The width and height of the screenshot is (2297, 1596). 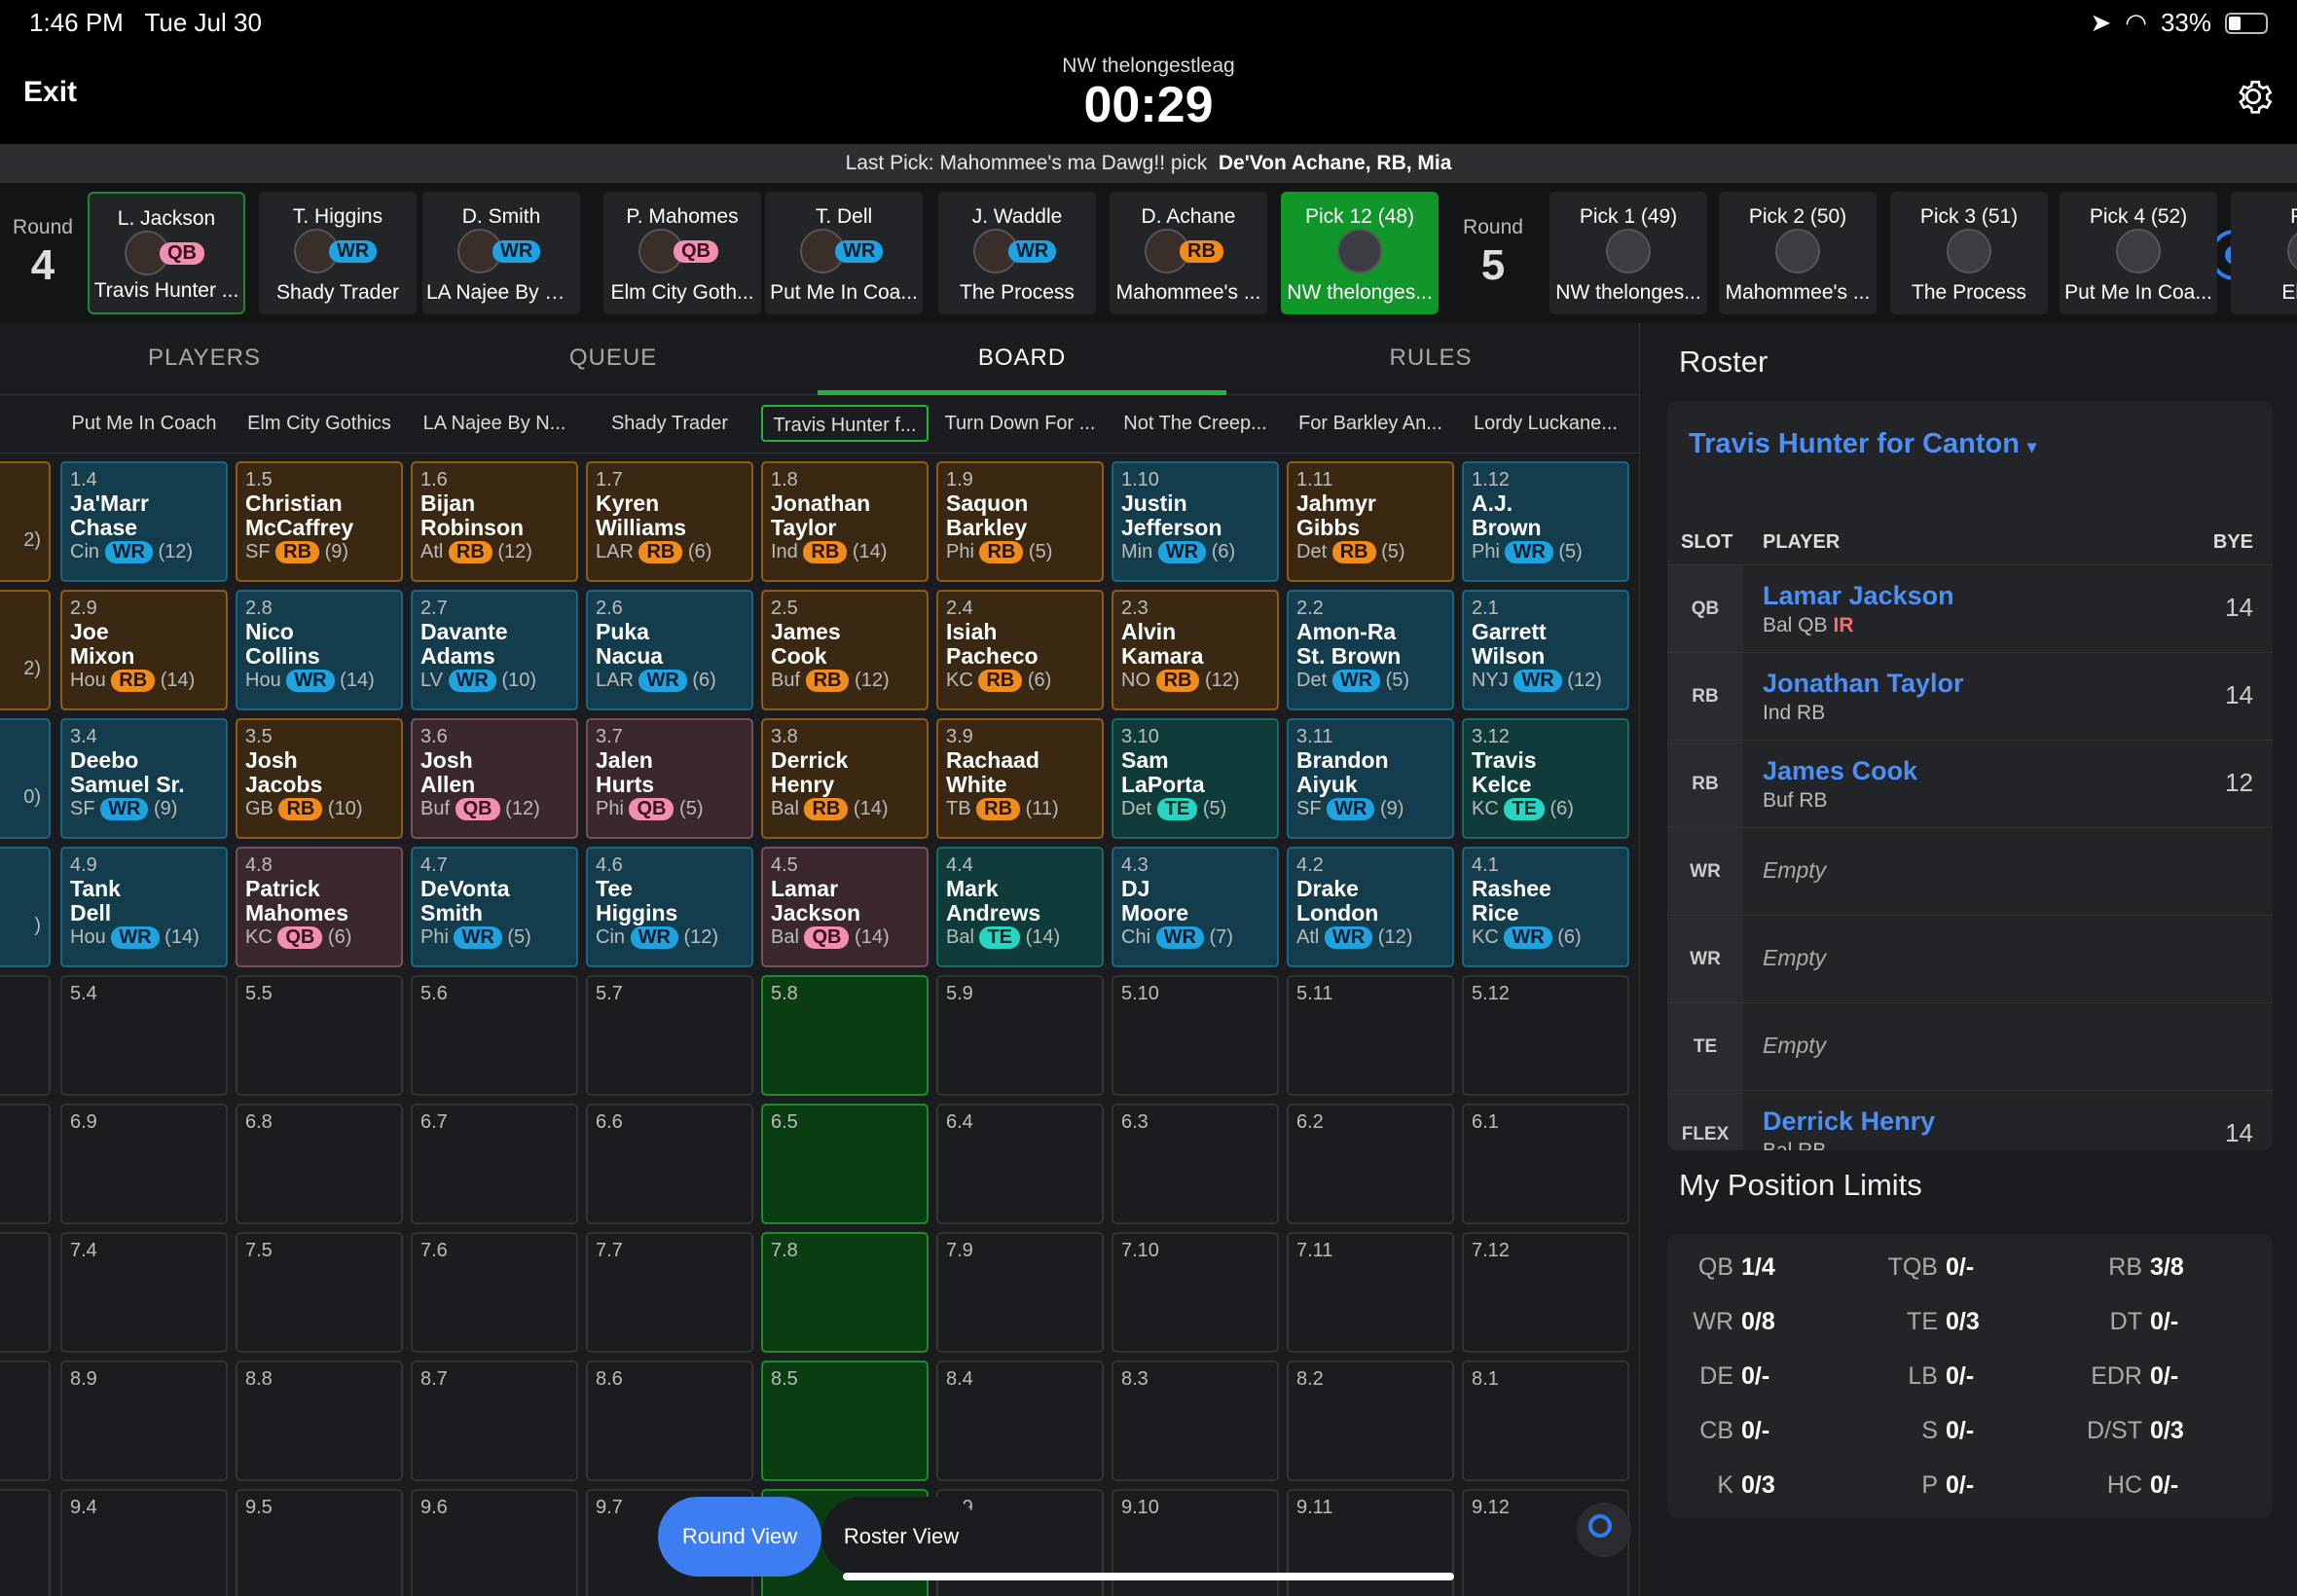 What do you see at coordinates (1196, 650) in the screenshot?
I see `board-pick-cell: 2.3 Alvin Kamara NO RB (12)` at bounding box center [1196, 650].